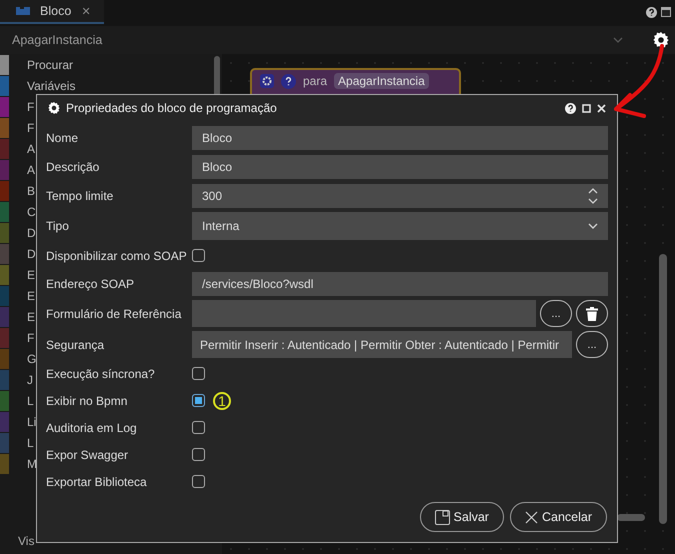  Describe the element at coordinates (58, 226) in the screenshot. I see `field-label: Tipo` at that location.